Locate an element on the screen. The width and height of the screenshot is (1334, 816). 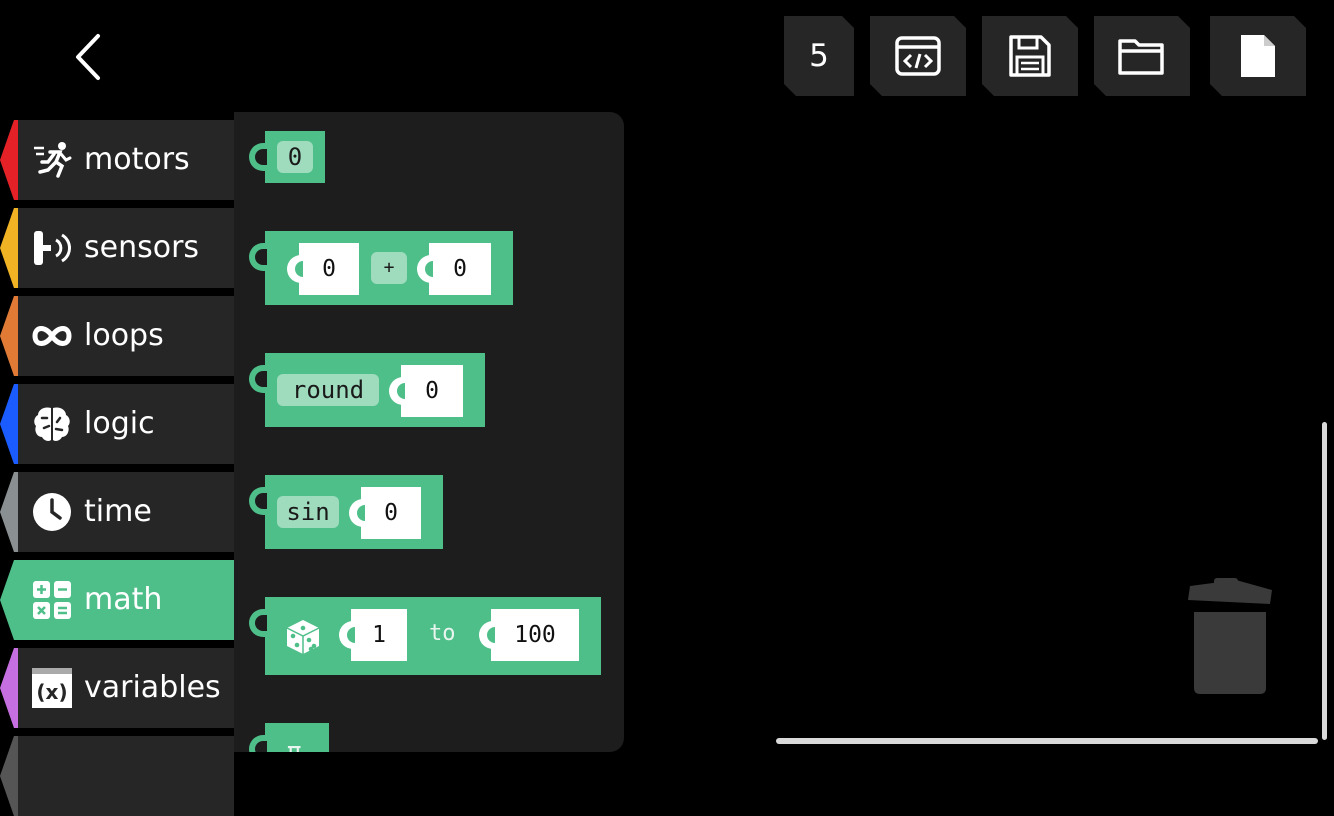
category-label: loops is located at coordinates (124, 335).